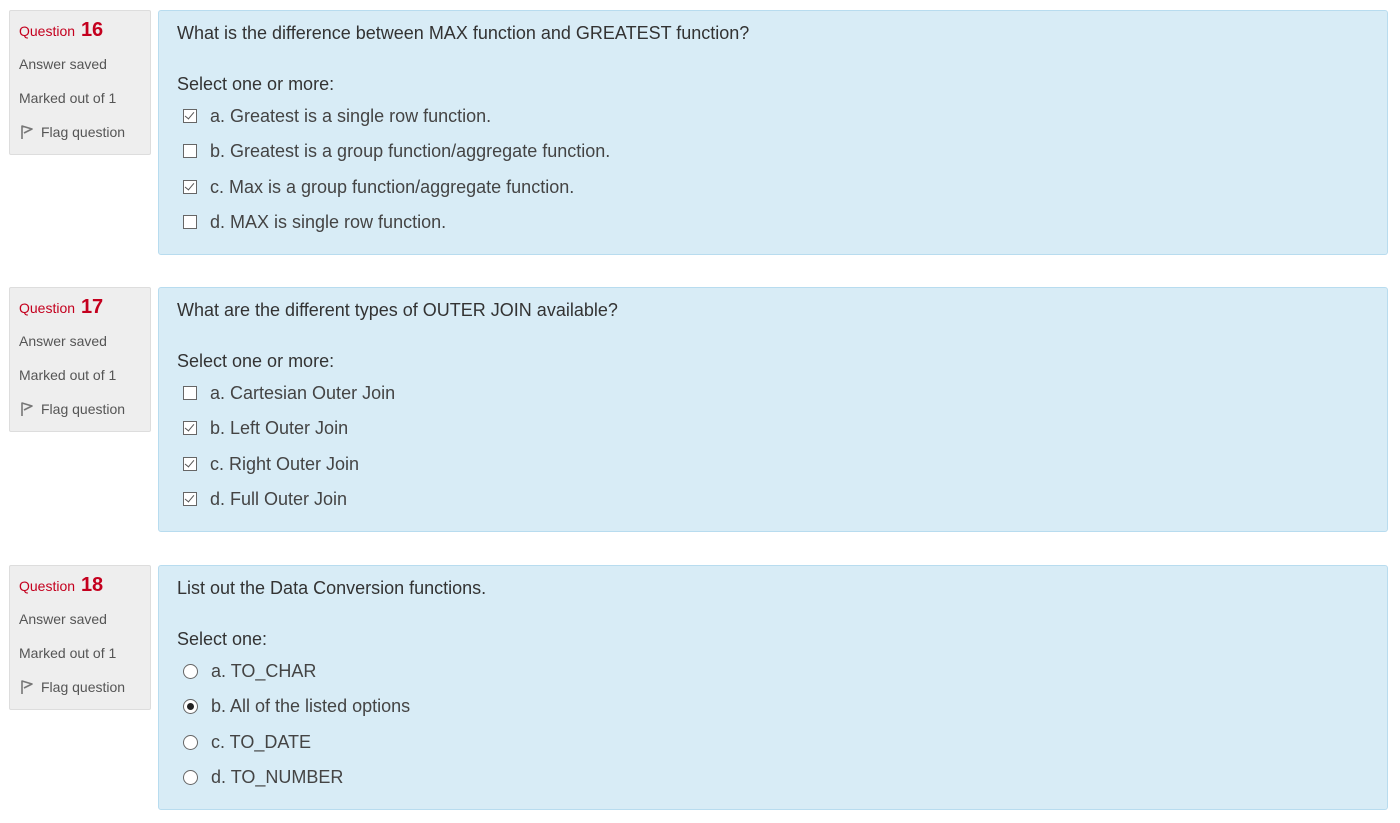 The height and width of the screenshot is (823, 1400). I want to click on answer-option-label: b. All of the listed options, so click(311, 705).